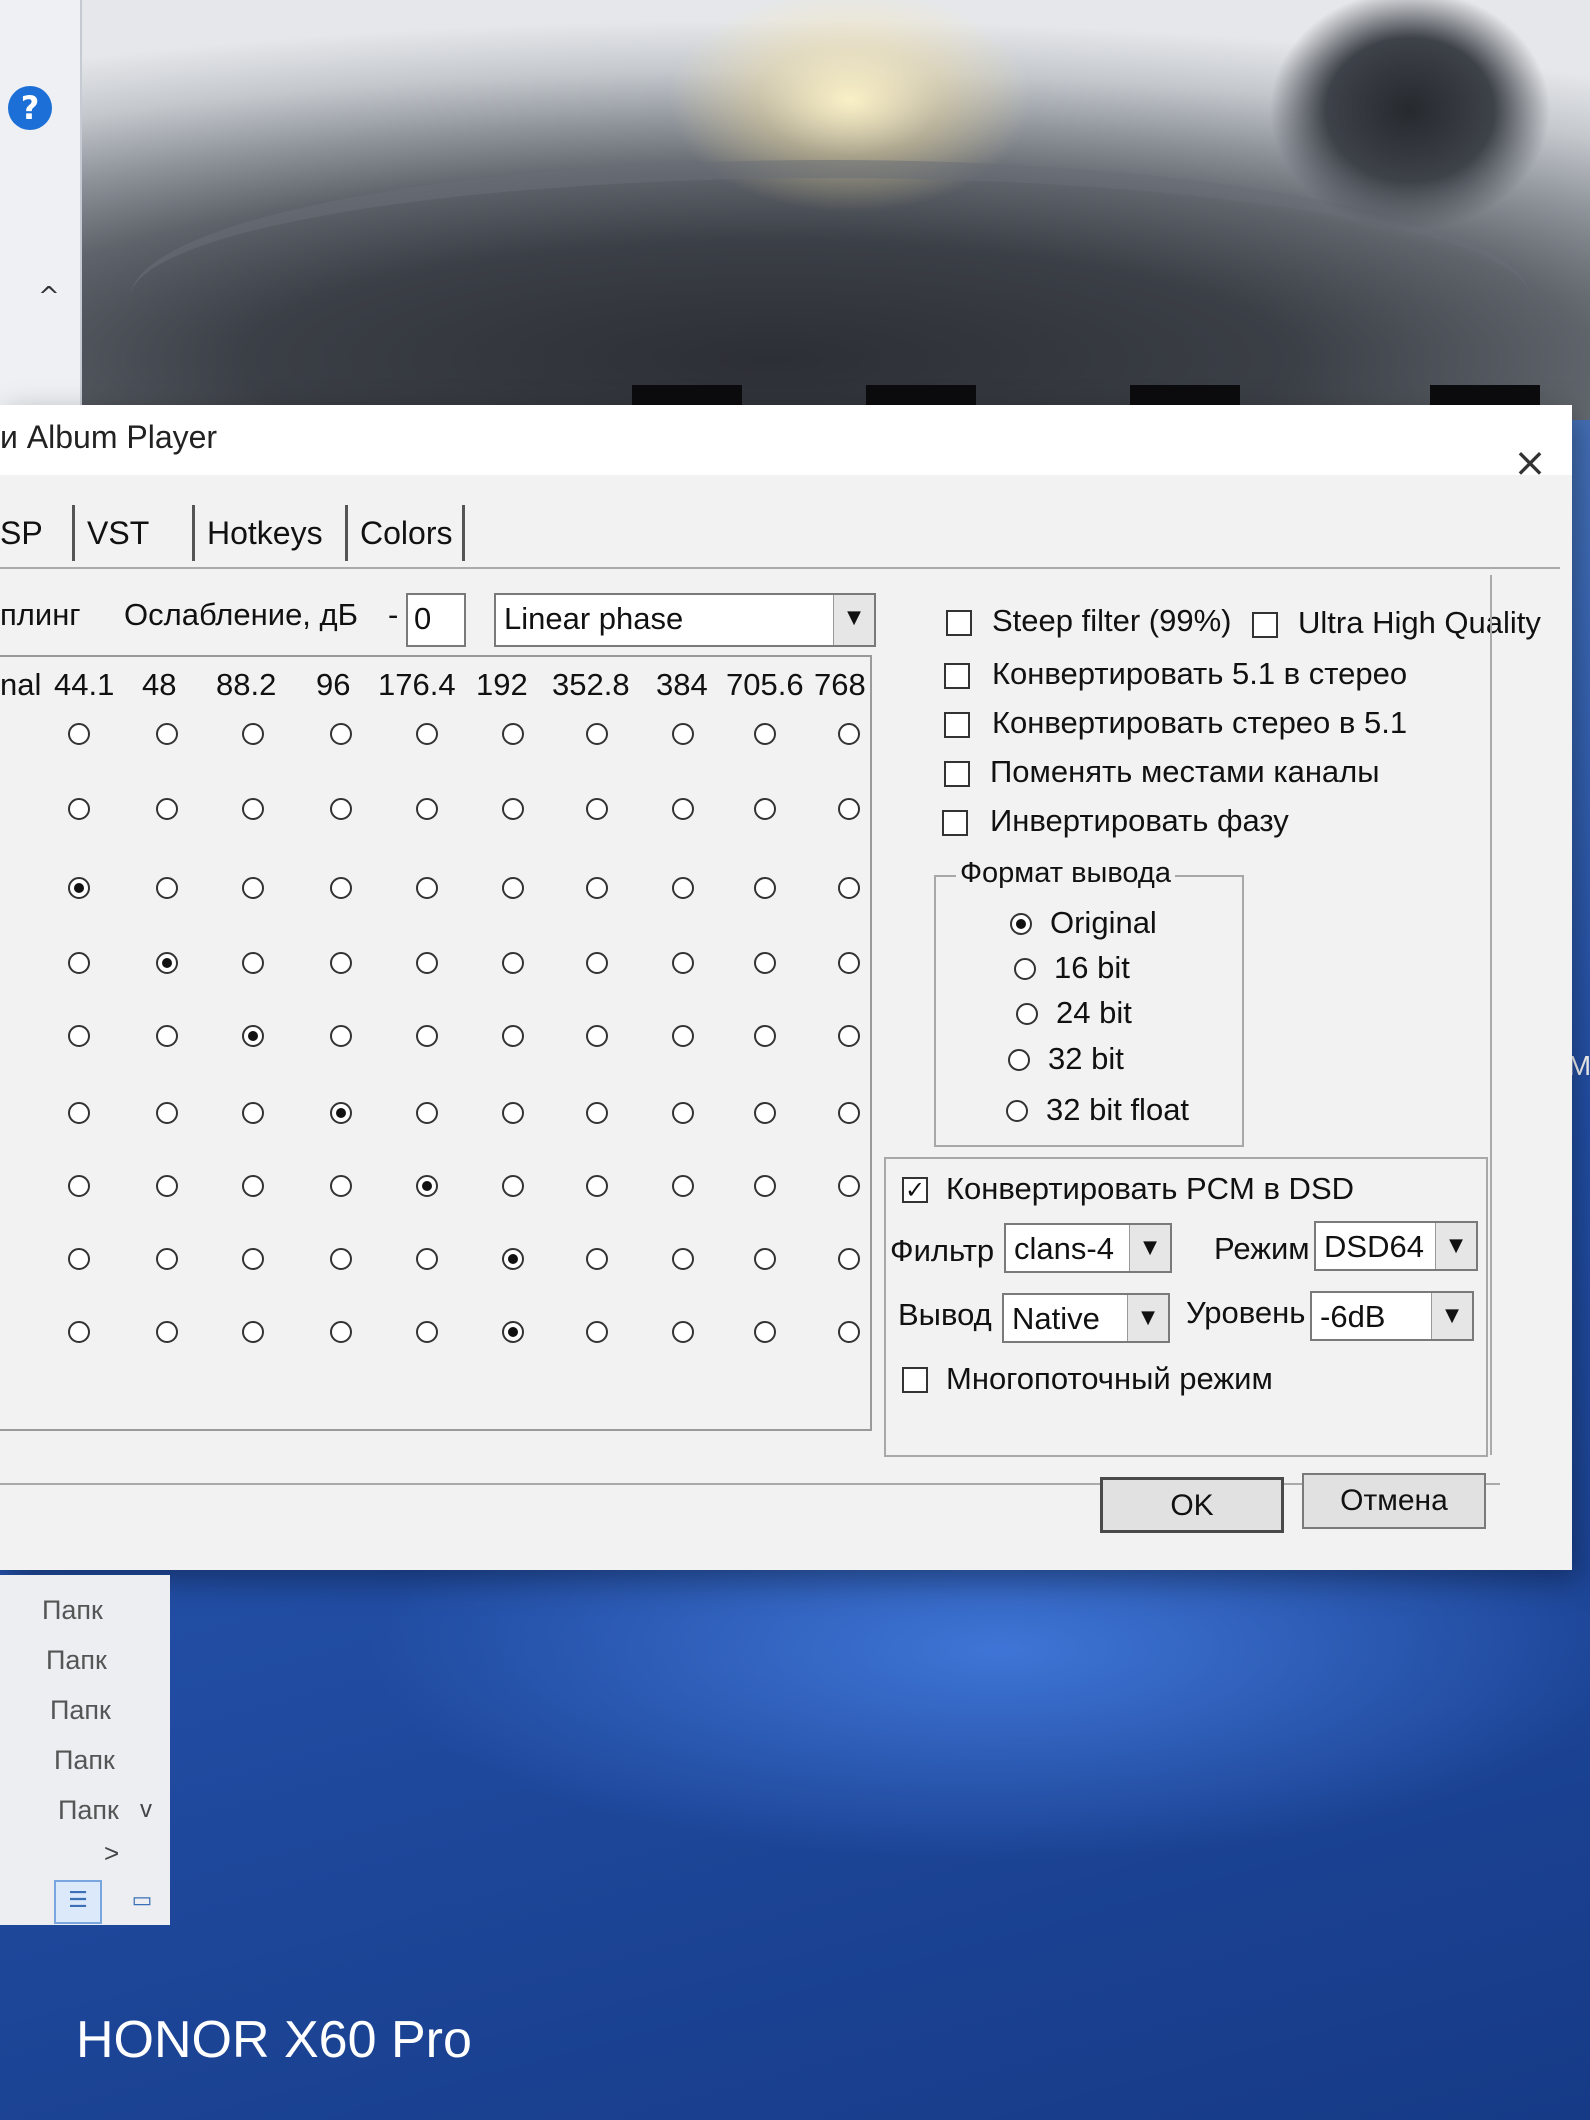 The width and height of the screenshot is (1590, 2120). Describe the element at coordinates (915, 1380) in the screenshot. I see `multithread-checkbox` at that location.